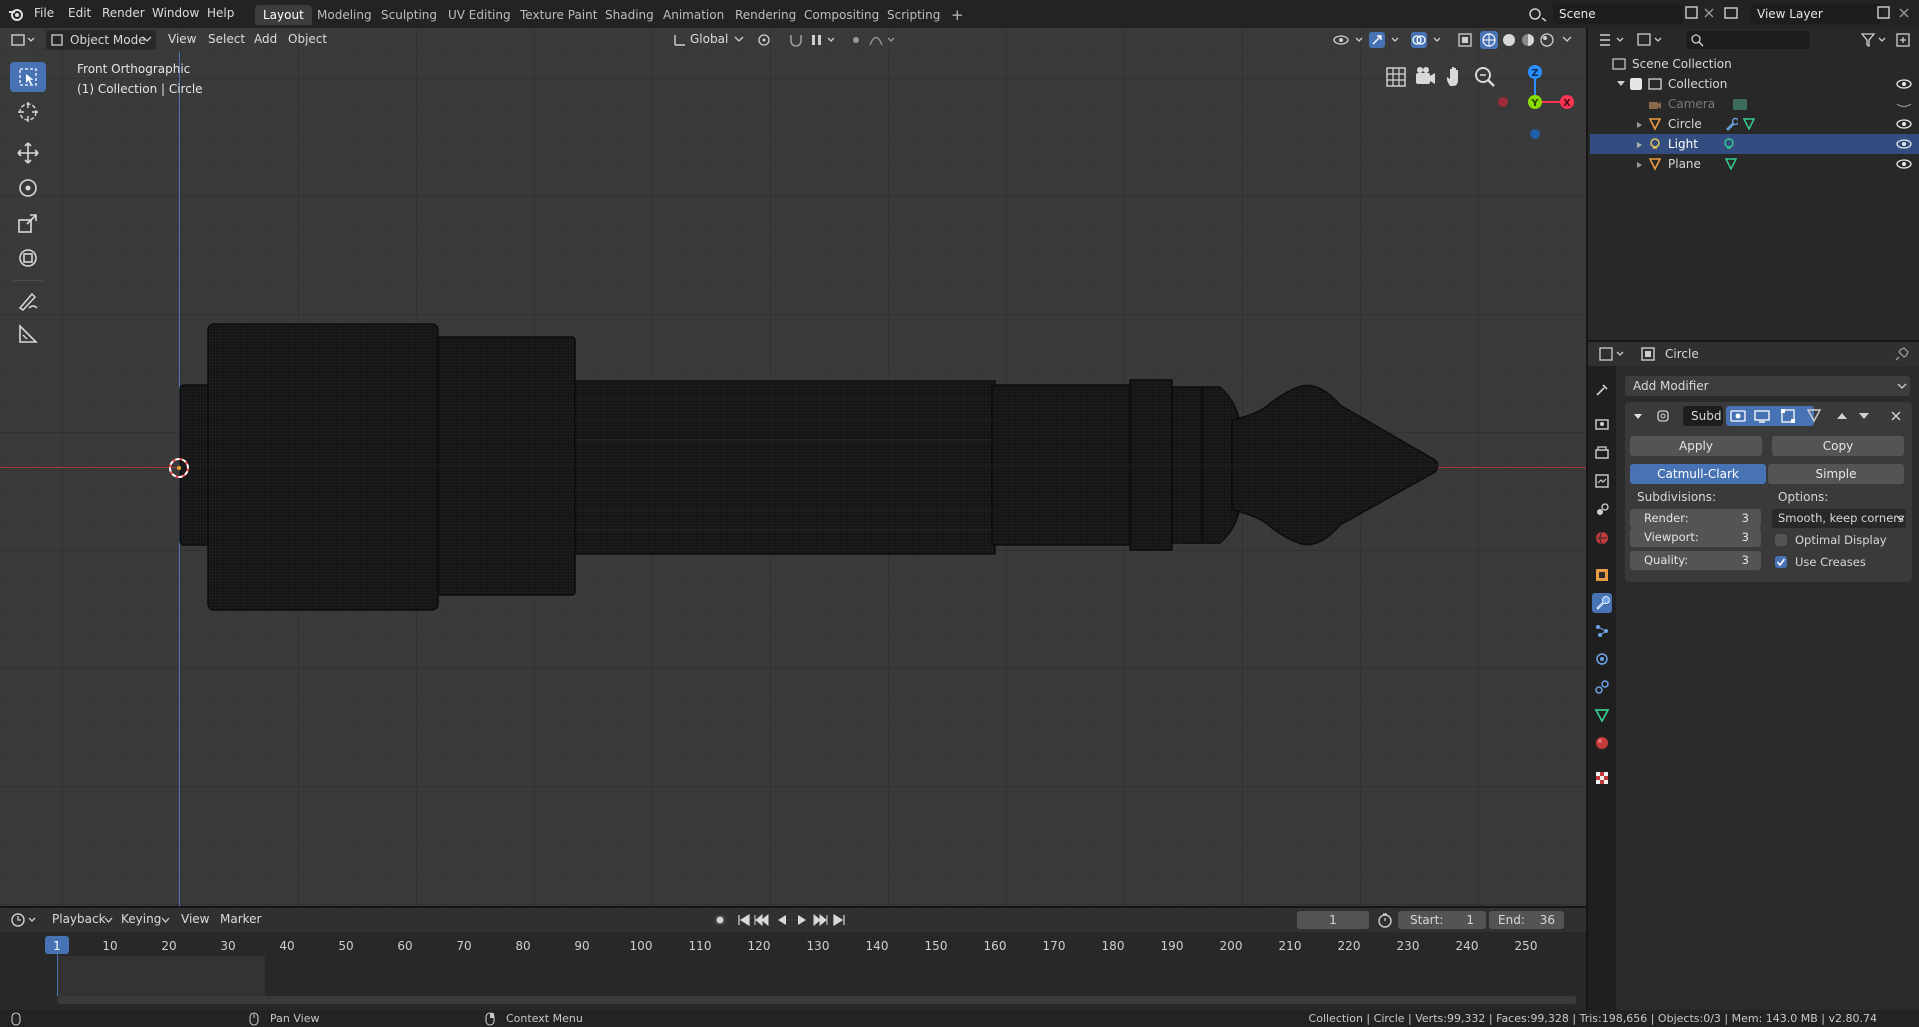  I want to click on cursor-tool, so click(28, 112).